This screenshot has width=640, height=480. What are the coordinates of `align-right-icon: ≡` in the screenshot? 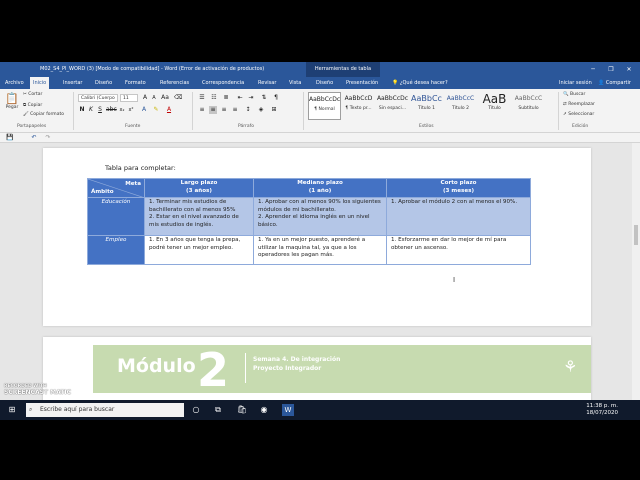 It's located at (224, 110).